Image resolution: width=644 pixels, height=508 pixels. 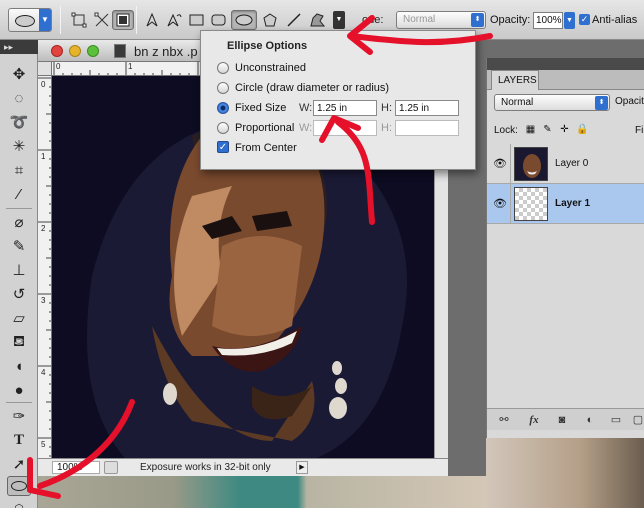 I want to click on healing-brush-tool: ⌀, so click(x=19, y=222).